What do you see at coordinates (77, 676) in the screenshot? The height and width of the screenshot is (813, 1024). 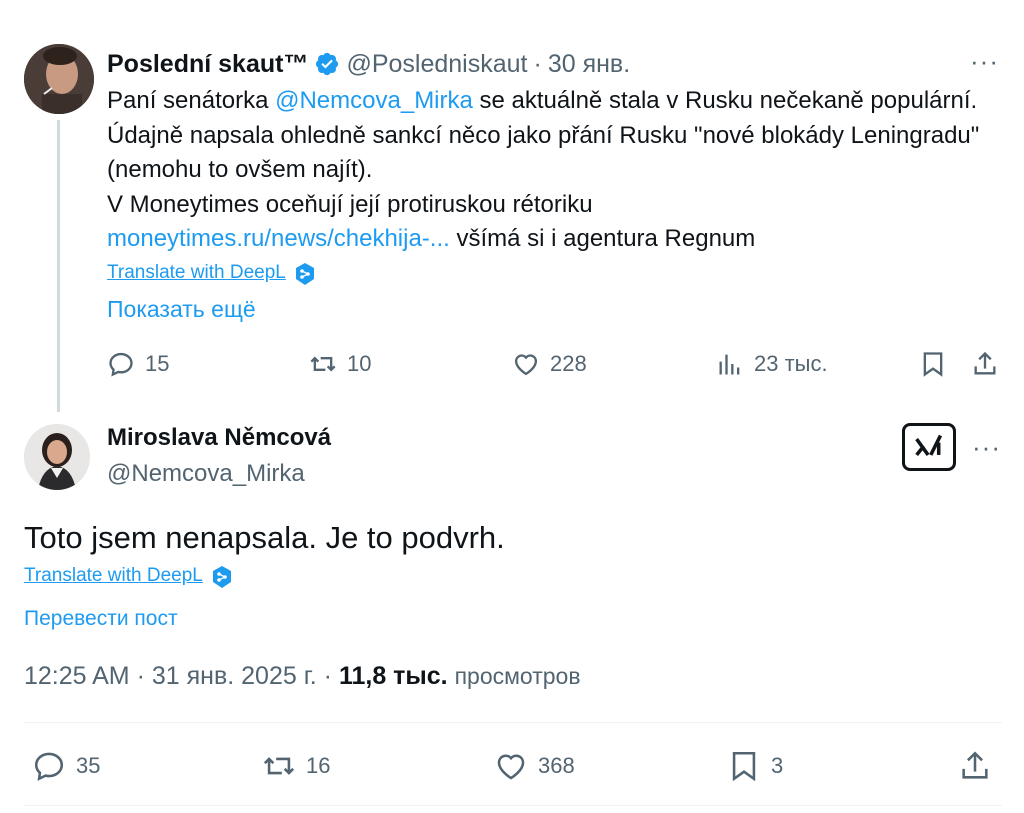 I see `tweet-time: 12:25 AM` at bounding box center [77, 676].